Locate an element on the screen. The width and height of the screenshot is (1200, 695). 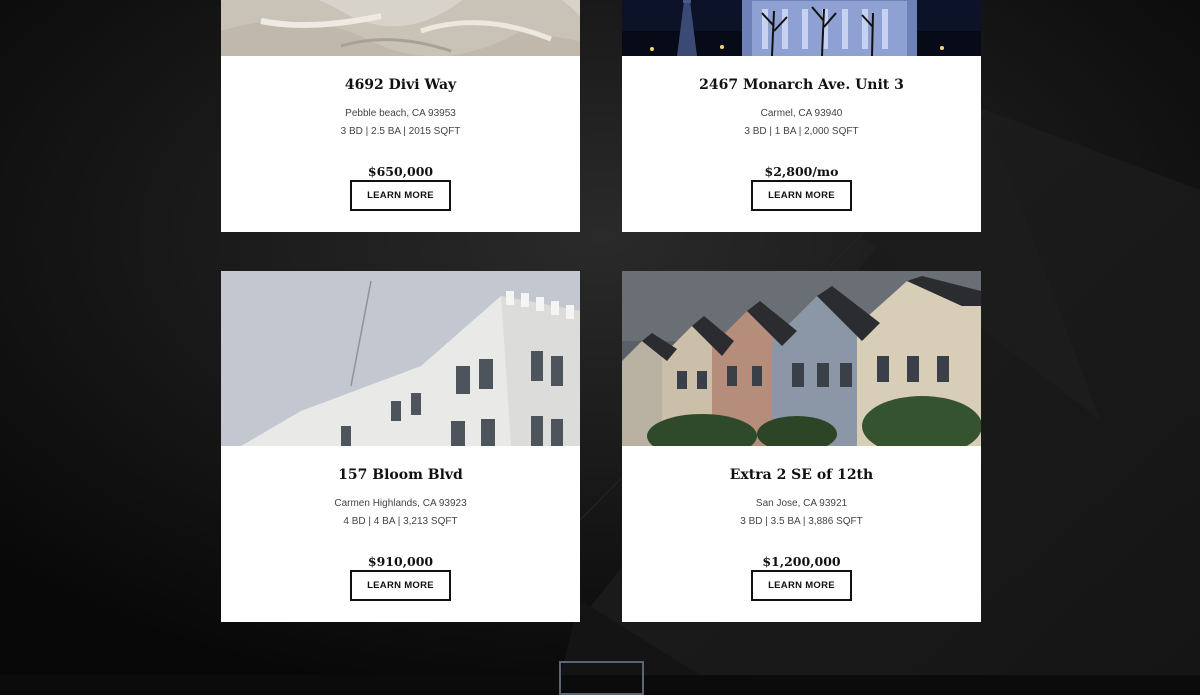
listing-price: $2,800/mo is located at coordinates (801, 171).